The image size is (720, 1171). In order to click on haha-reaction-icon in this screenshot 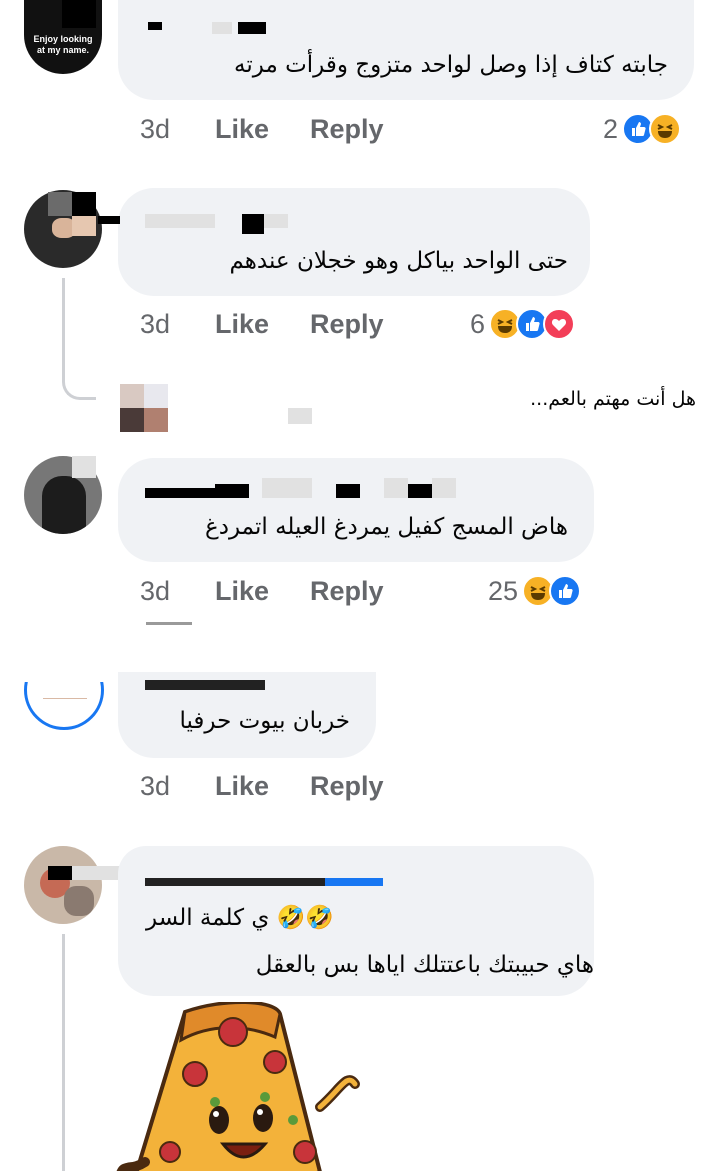, I will do `click(665, 129)`.